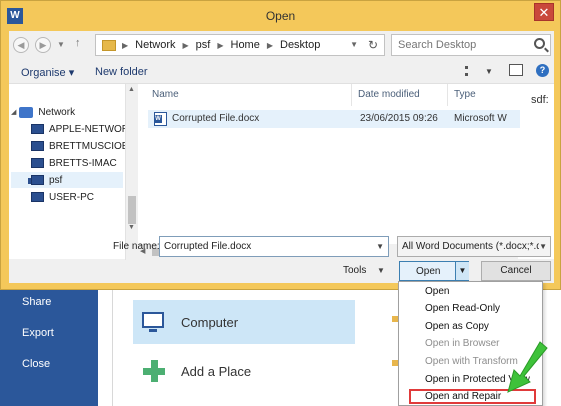 The width and height of the screenshot is (561, 406). I want to click on open-button: Open ▼, so click(434, 271).